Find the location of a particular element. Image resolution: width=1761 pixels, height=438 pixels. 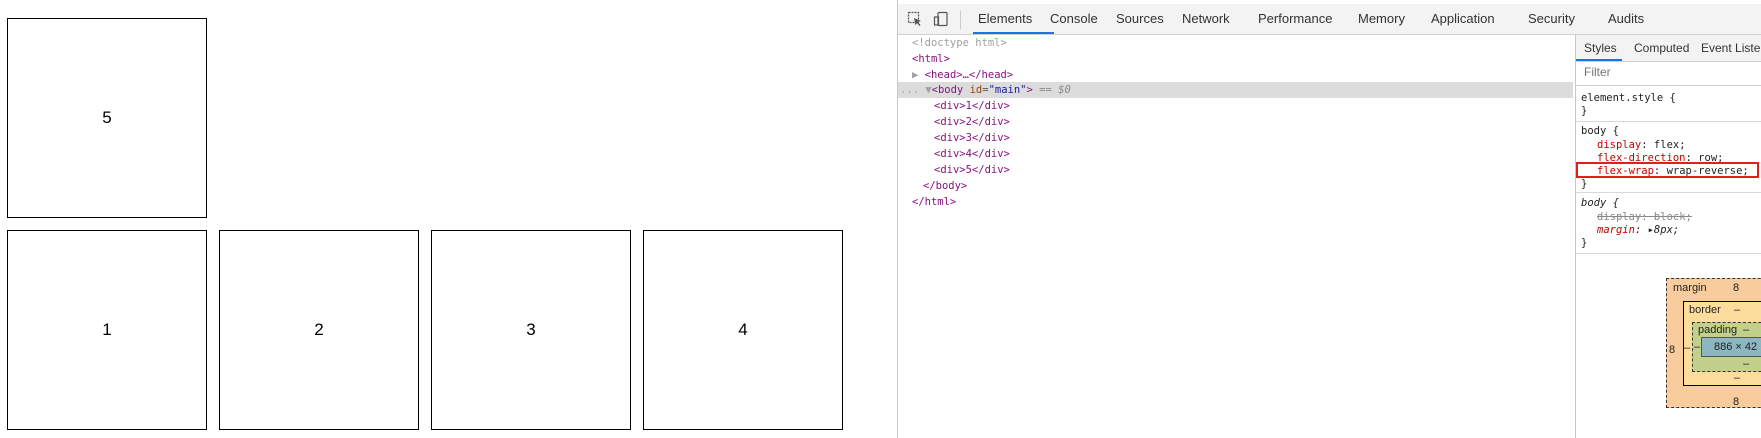

padding-bottom-value: – is located at coordinates (1746, 364).